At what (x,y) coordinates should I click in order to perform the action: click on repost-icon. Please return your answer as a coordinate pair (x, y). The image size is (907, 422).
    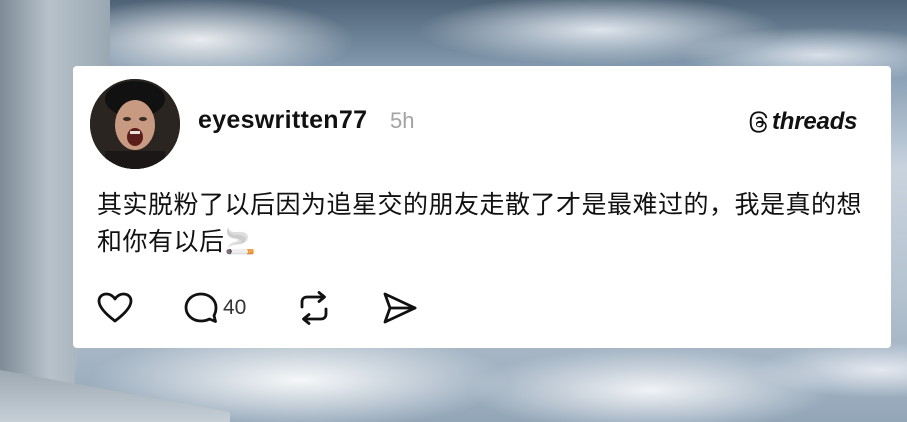
    Looking at the image, I should click on (314, 308).